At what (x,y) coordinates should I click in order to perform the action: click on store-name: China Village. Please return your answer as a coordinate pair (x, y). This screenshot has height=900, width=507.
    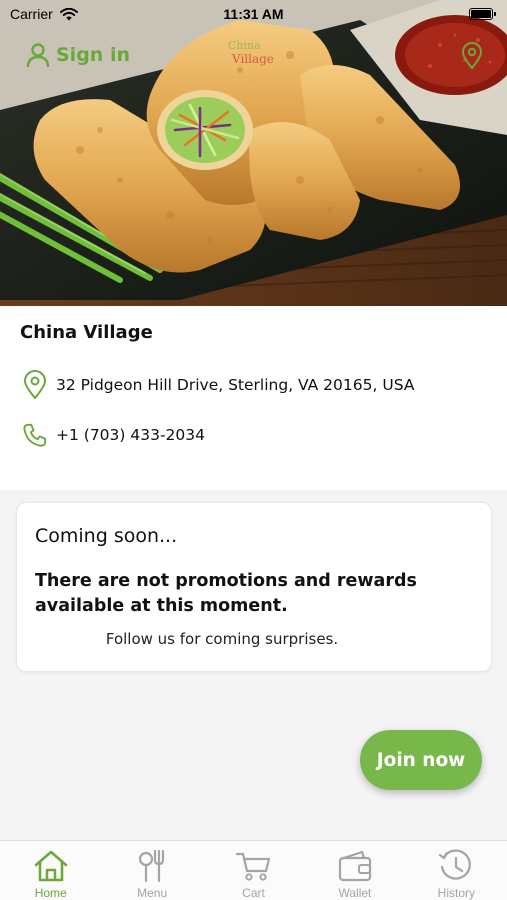
    Looking at the image, I should click on (86, 332).